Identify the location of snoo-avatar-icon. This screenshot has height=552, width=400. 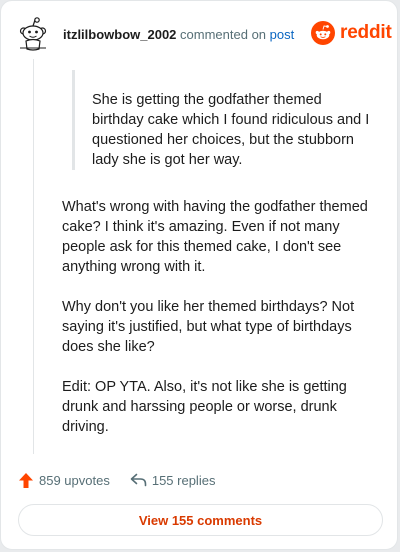
(33, 34).